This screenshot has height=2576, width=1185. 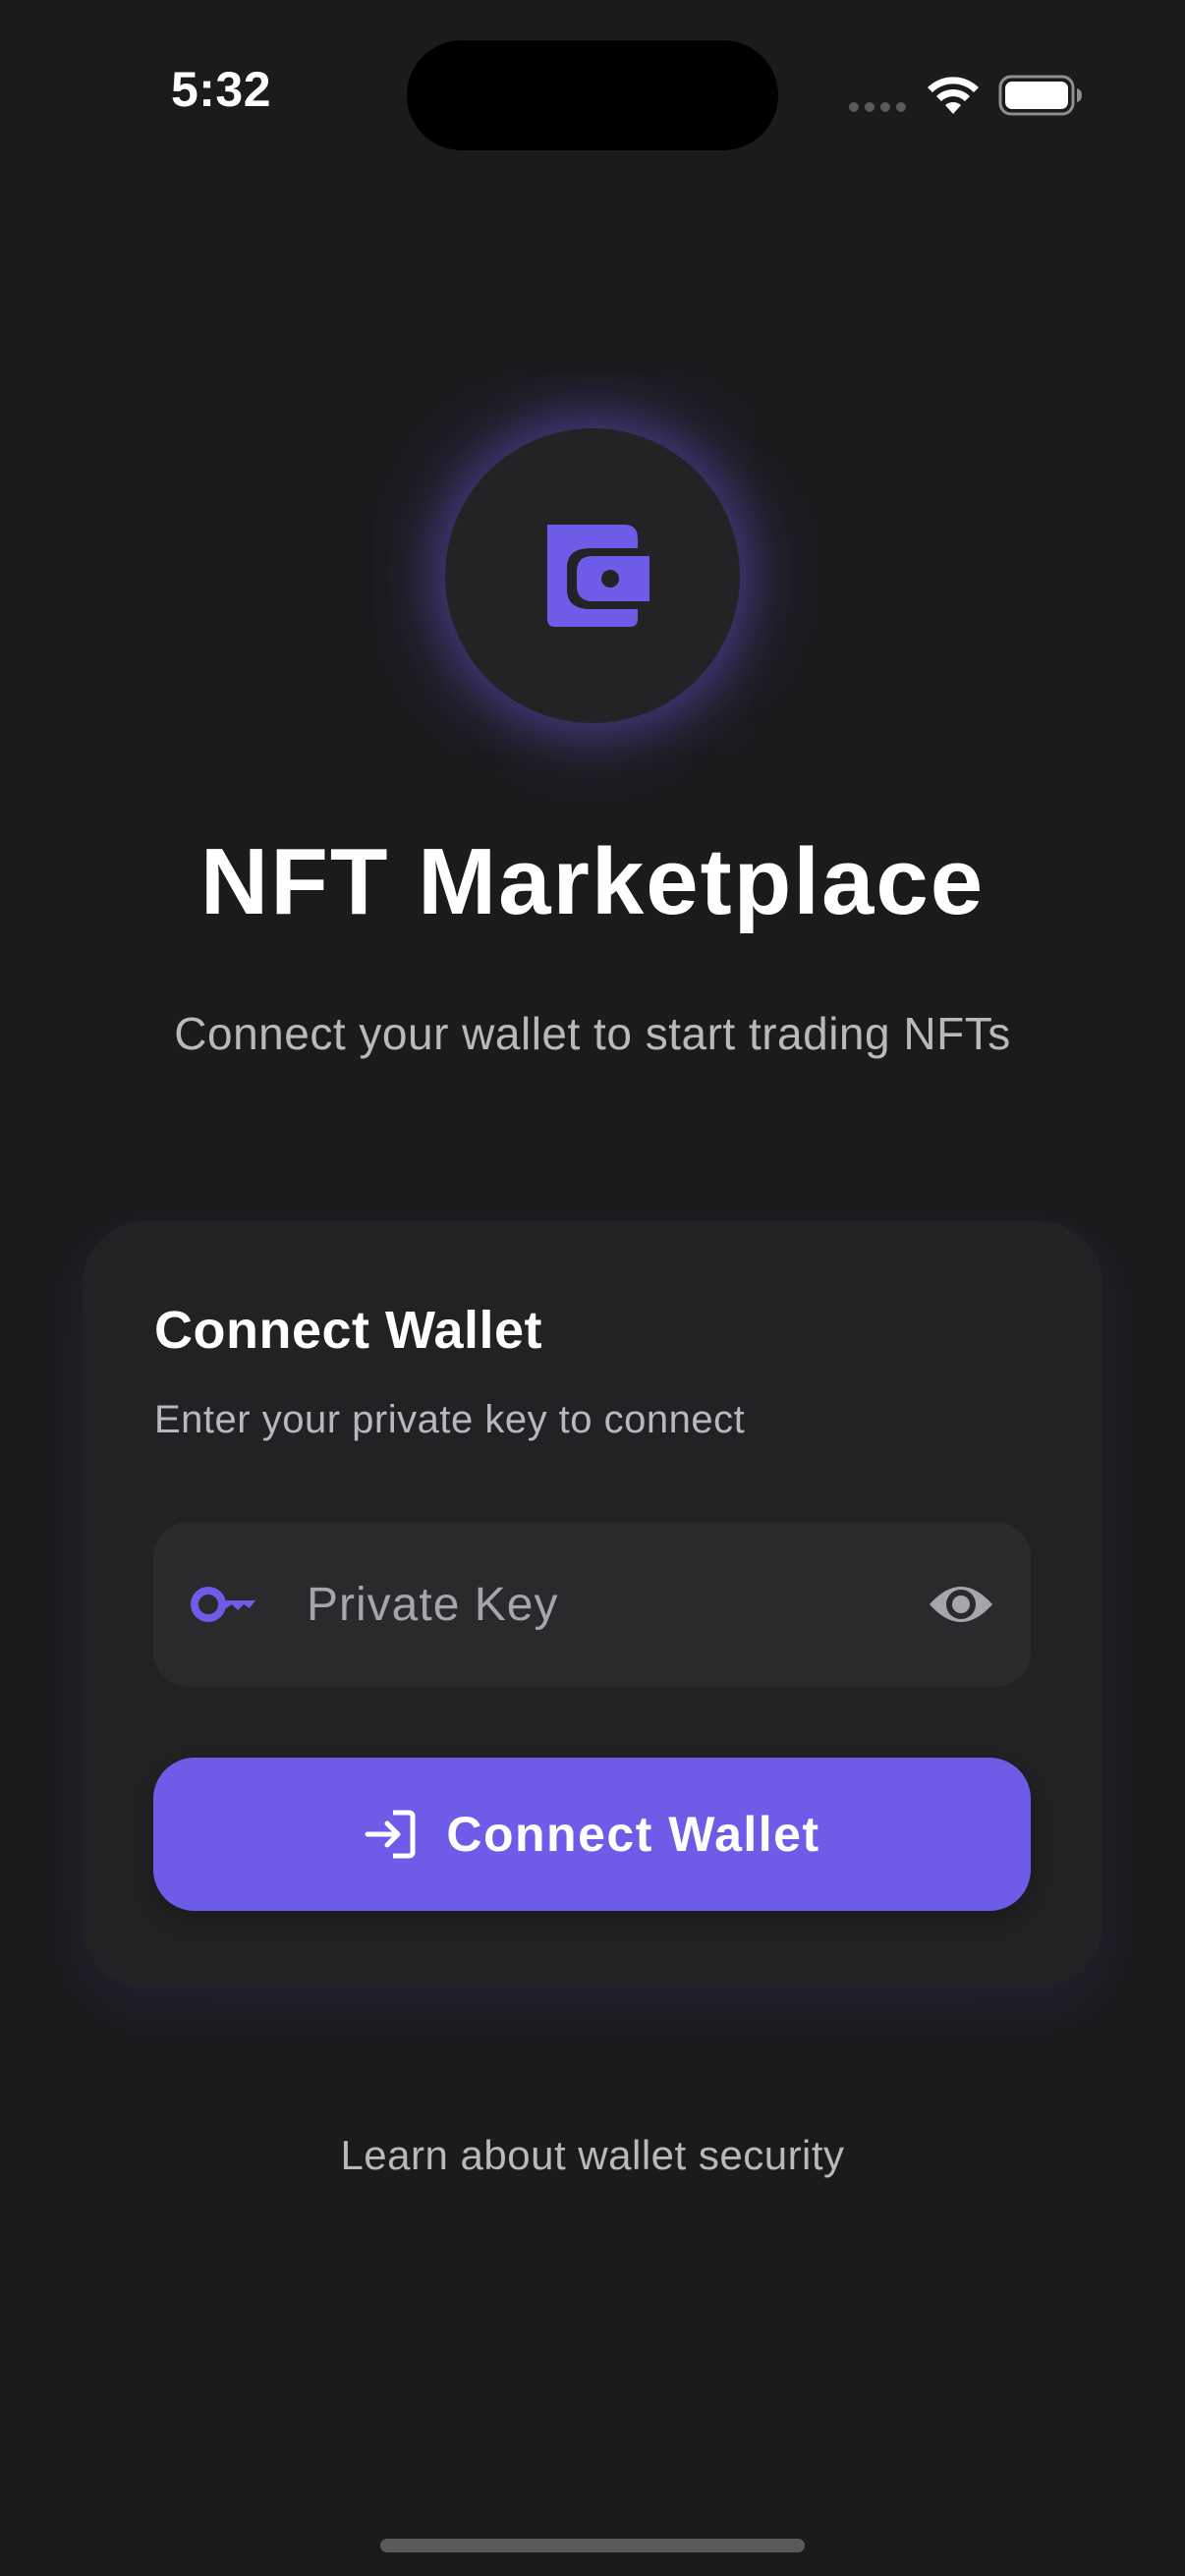 I want to click on battery-icon, so click(x=1040, y=95).